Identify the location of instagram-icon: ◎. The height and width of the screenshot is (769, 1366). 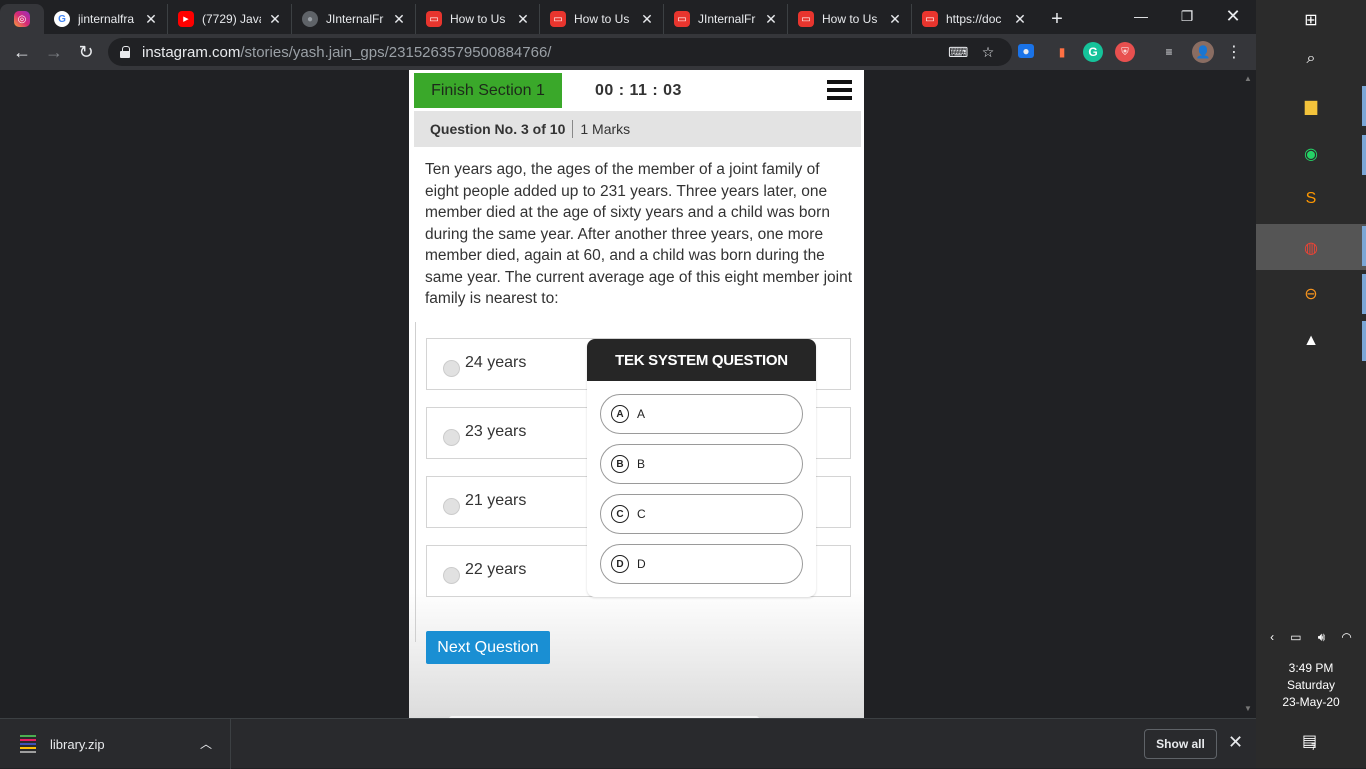
(22, 19).